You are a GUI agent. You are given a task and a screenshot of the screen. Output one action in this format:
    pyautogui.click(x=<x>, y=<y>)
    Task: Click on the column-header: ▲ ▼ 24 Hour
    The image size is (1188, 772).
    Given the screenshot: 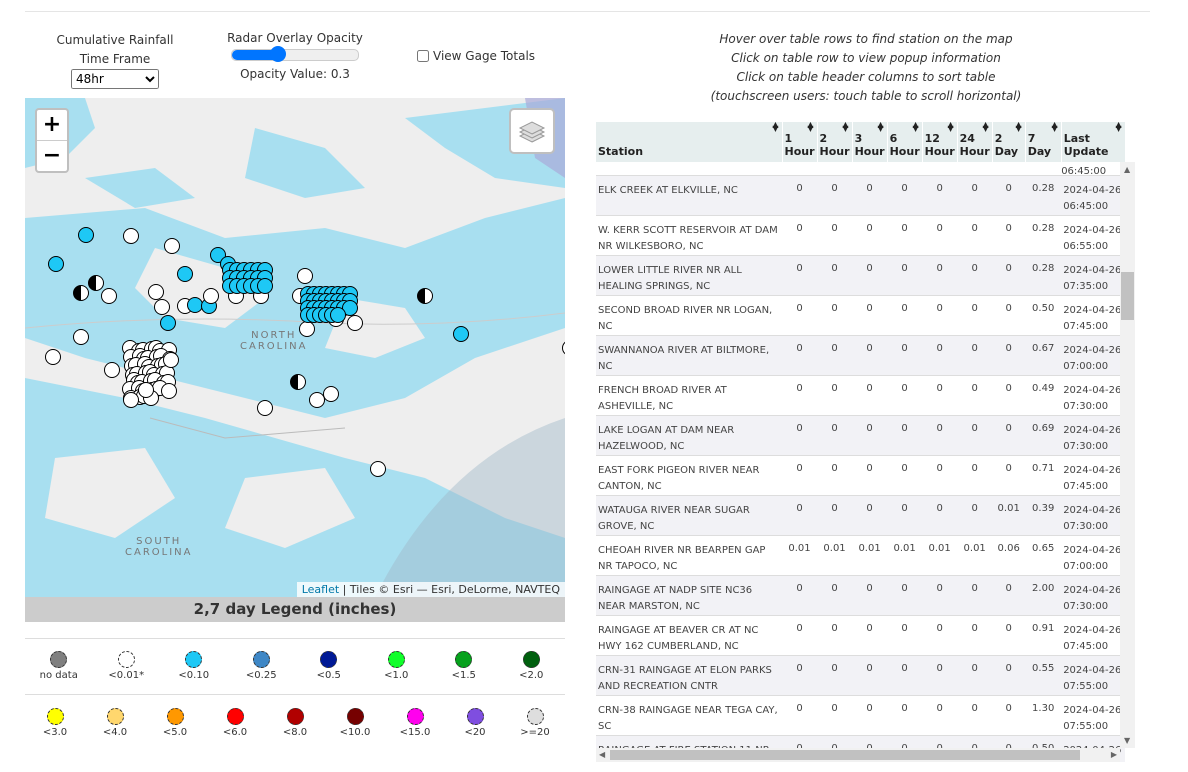 What is the action you would take?
    pyautogui.click(x=975, y=142)
    